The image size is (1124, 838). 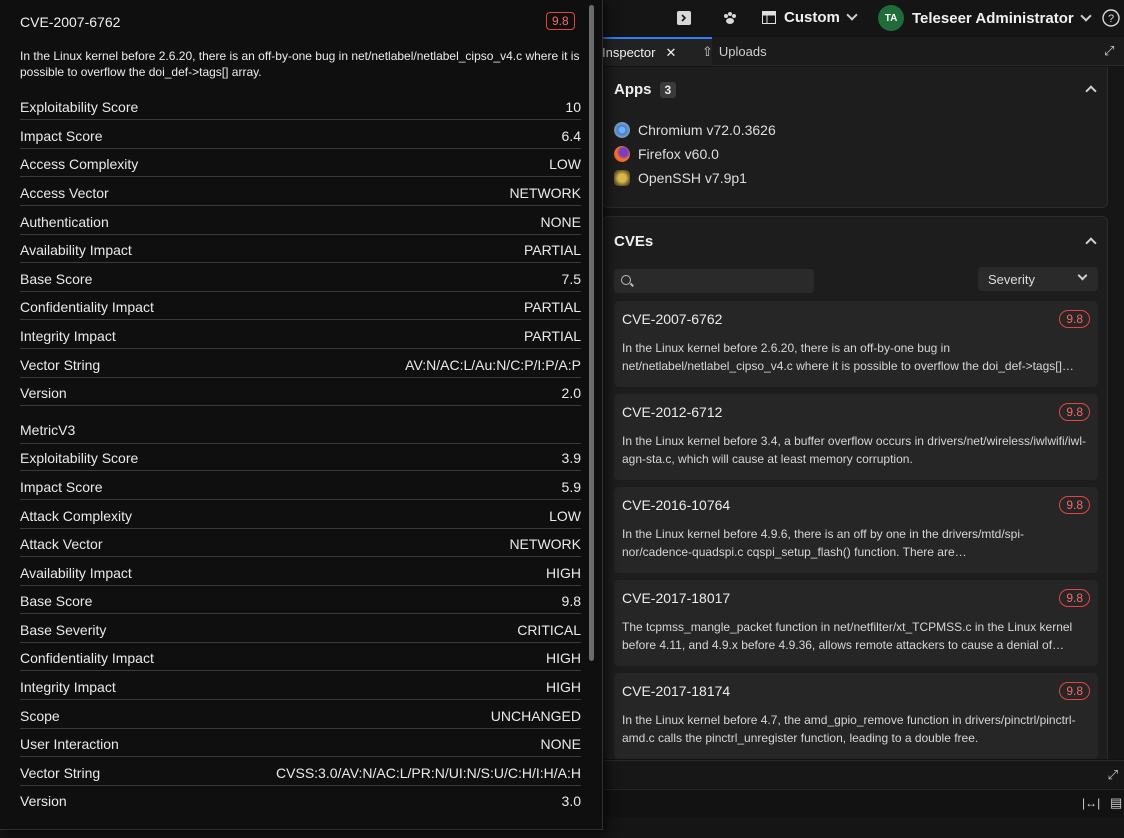 I want to click on metric-row: Availability Impact PARTIAL, so click(x=300, y=249).